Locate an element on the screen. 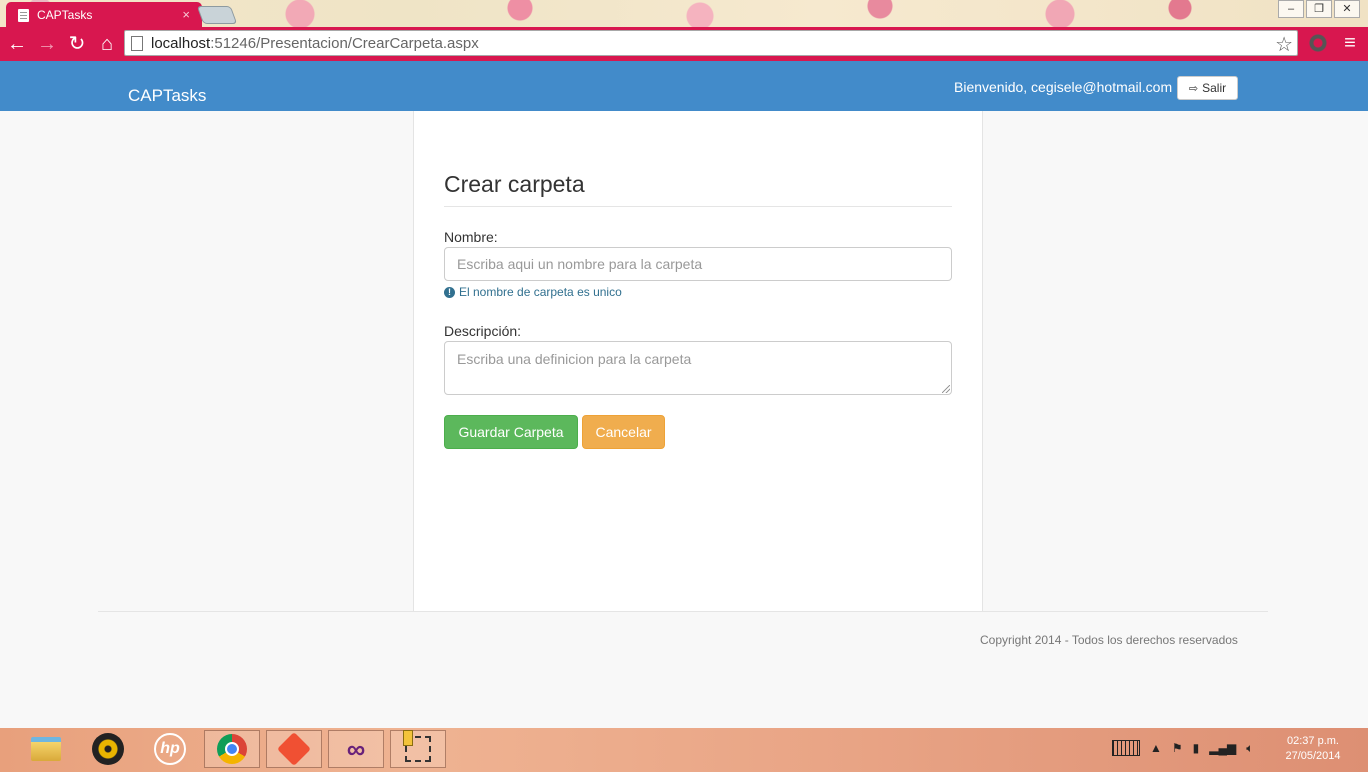 This screenshot has width=1368, height=772. logout-icon: ⇨ is located at coordinates (1193, 88).